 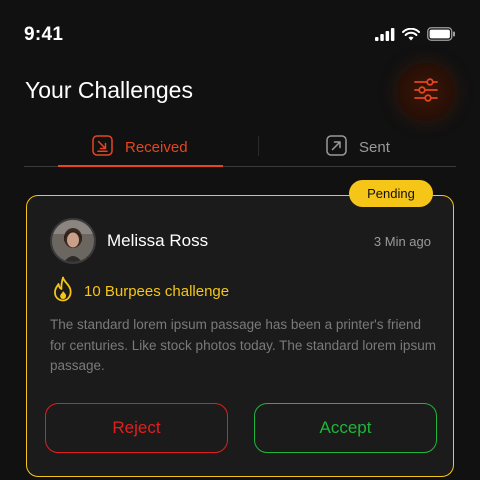 I want to click on challenge-title: 10 Burpees challenge, so click(x=157, y=291).